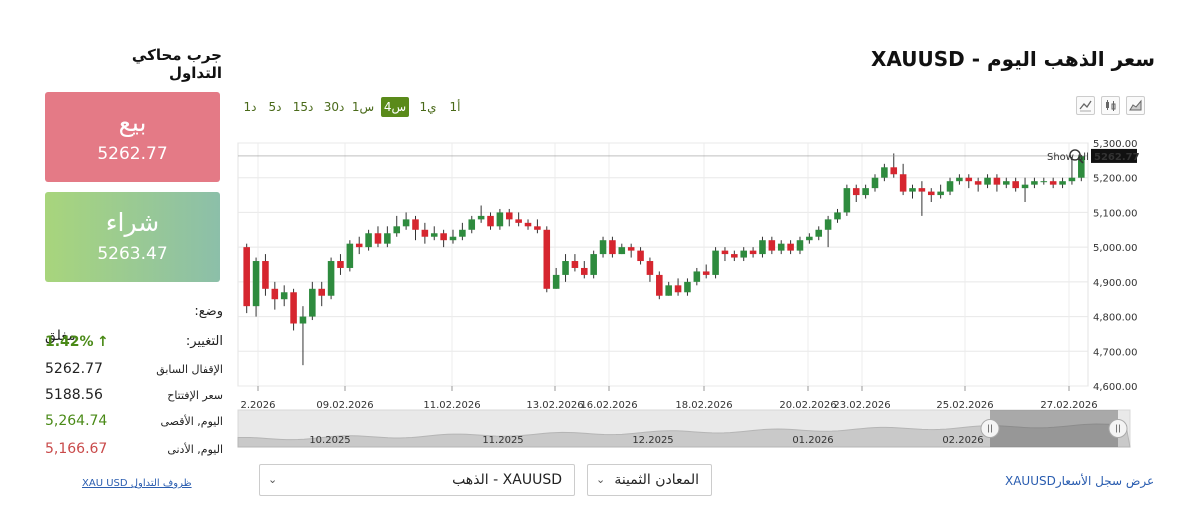  What do you see at coordinates (1068, 405) in the screenshot?
I see `x-tick-label: 27.02.2026` at bounding box center [1068, 405].